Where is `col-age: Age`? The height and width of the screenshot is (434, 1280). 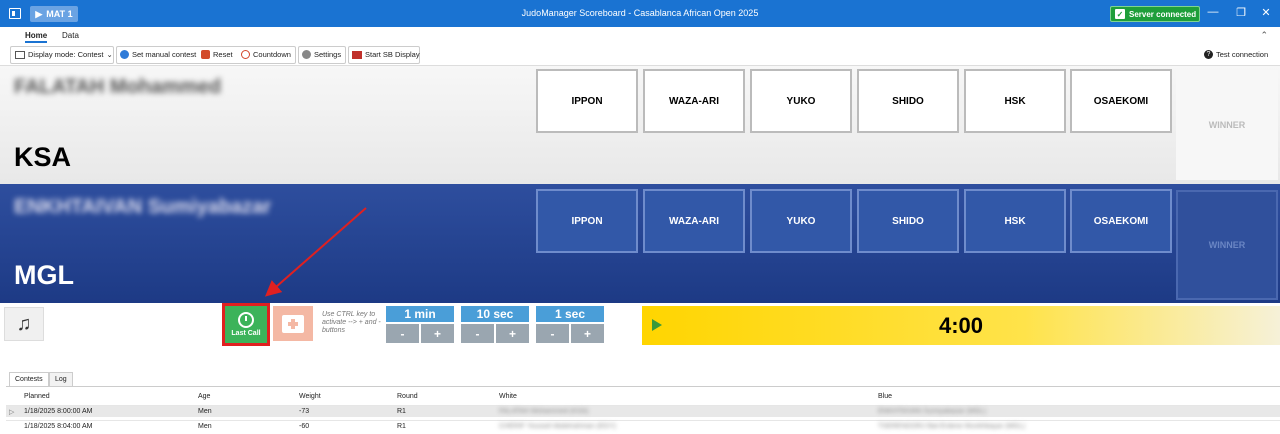 col-age: Age is located at coordinates (204, 396).